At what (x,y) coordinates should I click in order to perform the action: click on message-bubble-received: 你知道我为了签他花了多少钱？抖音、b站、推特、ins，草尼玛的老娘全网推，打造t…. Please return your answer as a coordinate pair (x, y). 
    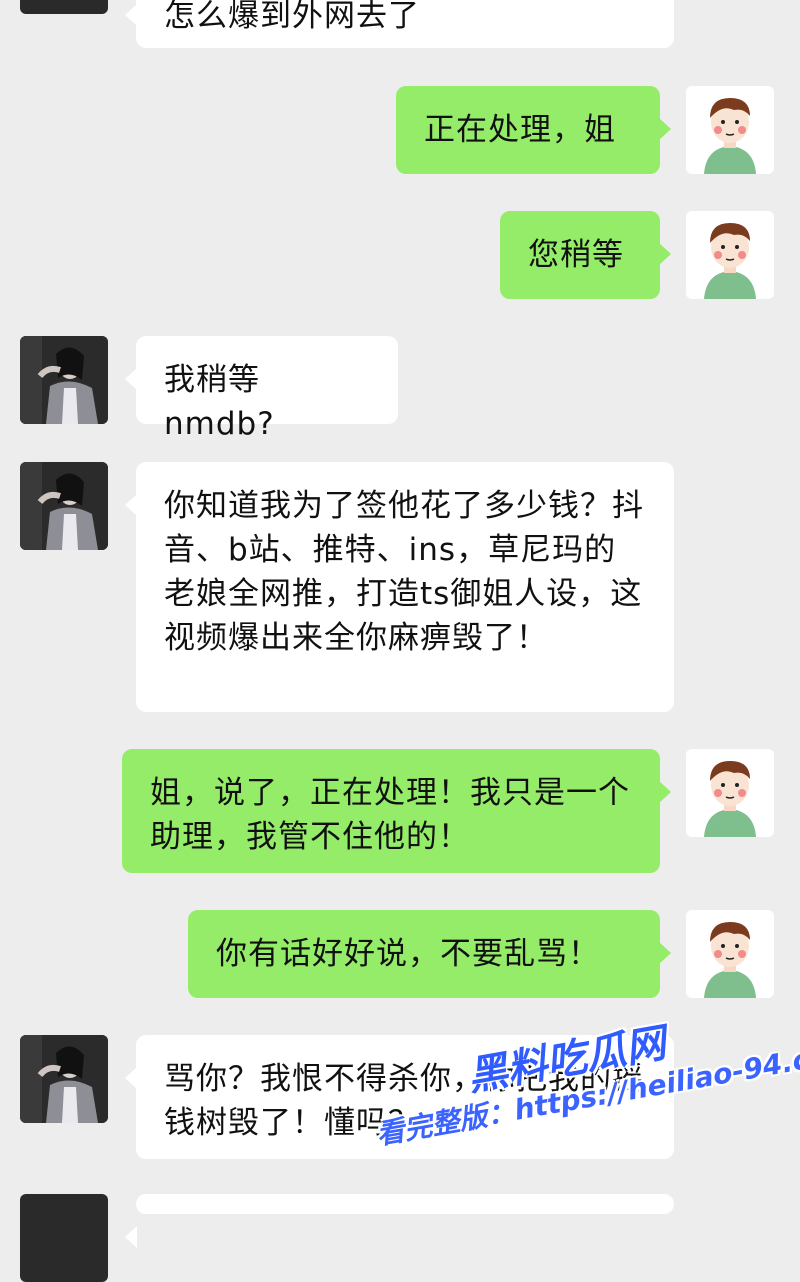
    Looking at the image, I should click on (399, 587).